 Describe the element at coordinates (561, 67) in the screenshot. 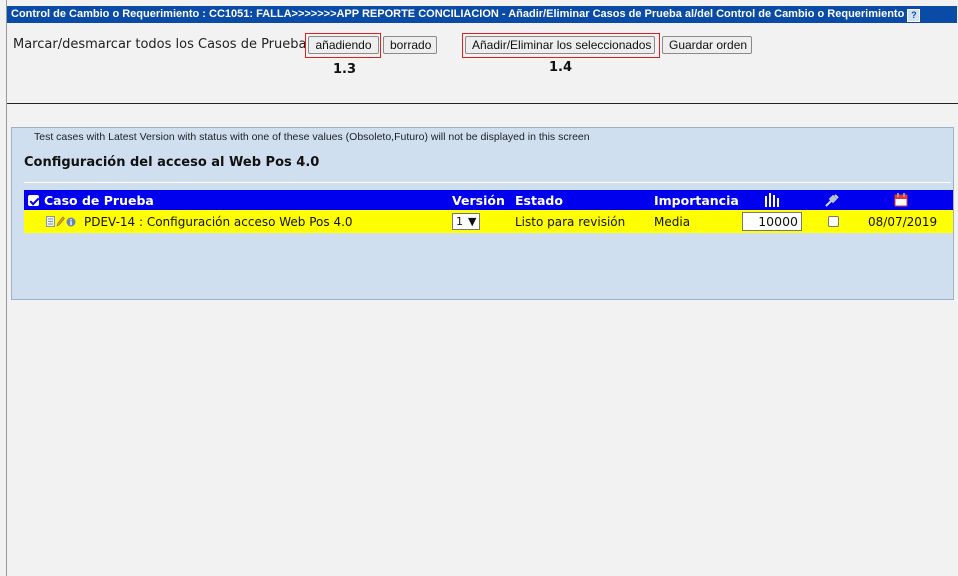

I see `step-label-1-4: 1.4` at that location.